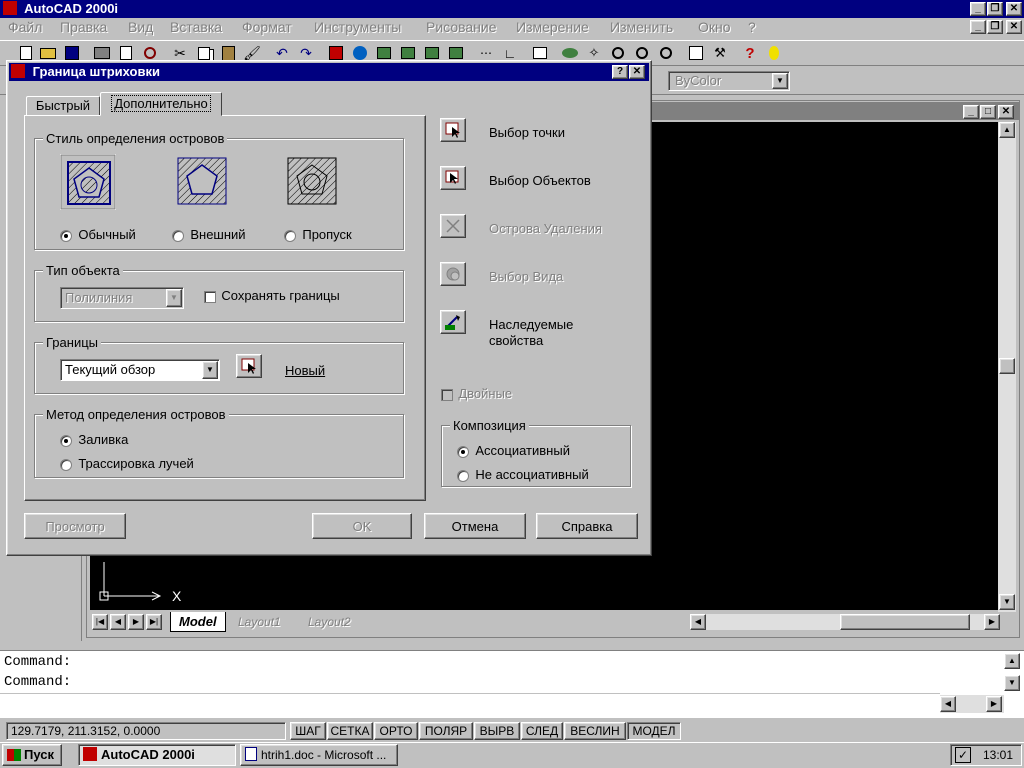 Image resolution: width=1024 pixels, height=768 pixels. What do you see at coordinates (267, 27) in the screenshot?
I see `menu-format: Формат` at bounding box center [267, 27].